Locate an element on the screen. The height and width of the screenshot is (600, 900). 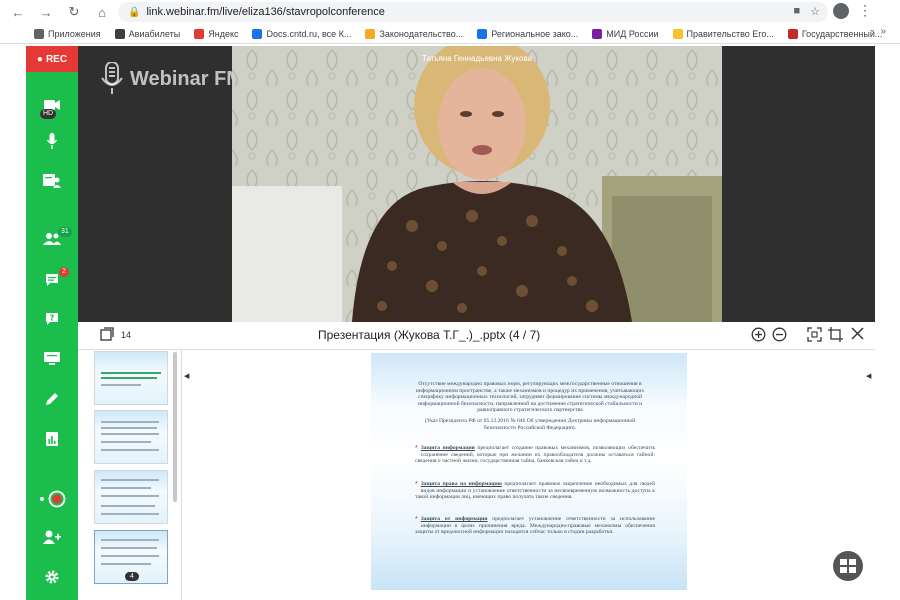
bookmark-item: Приложения is located at coordinates (67, 33).